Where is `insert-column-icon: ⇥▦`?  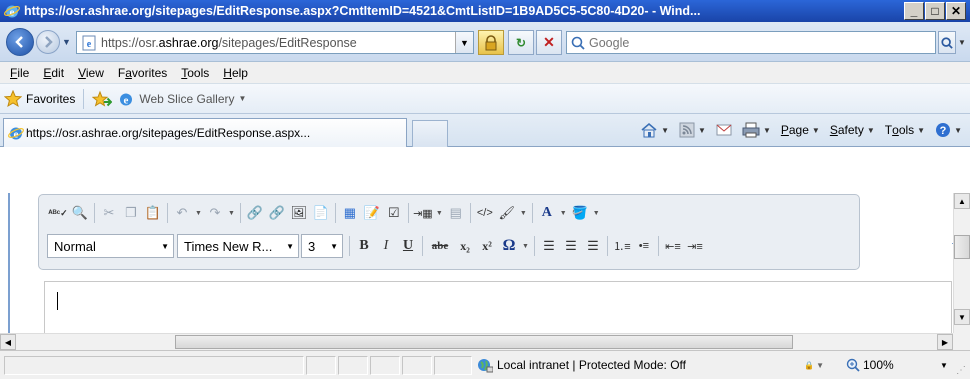
insert-column-icon: ⇥▦ is located at coordinates (423, 213).